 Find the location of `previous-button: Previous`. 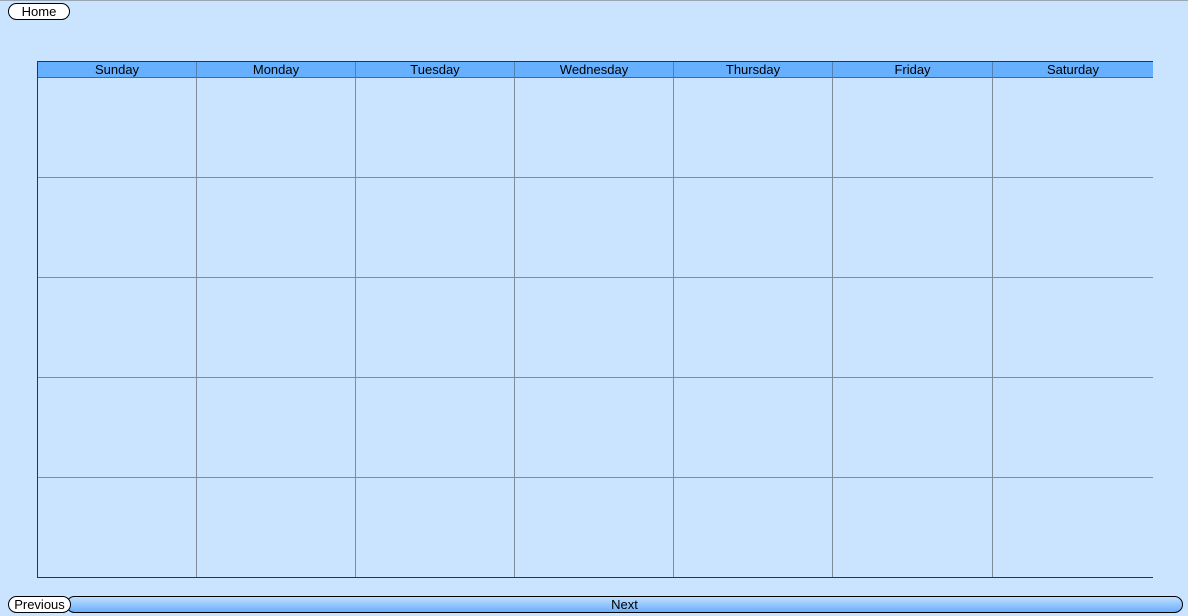

previous-button: Previous is located at coordinates (39, 604).